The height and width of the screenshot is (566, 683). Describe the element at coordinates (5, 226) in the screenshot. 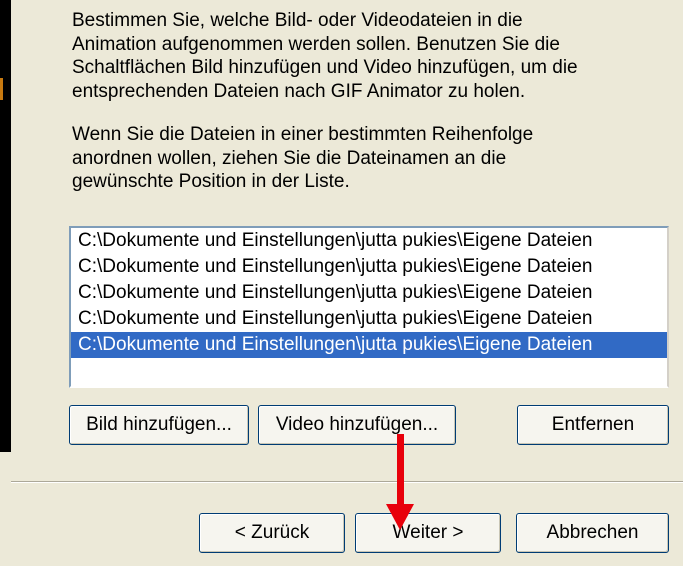

I see `wizard-side-banner` at that location.